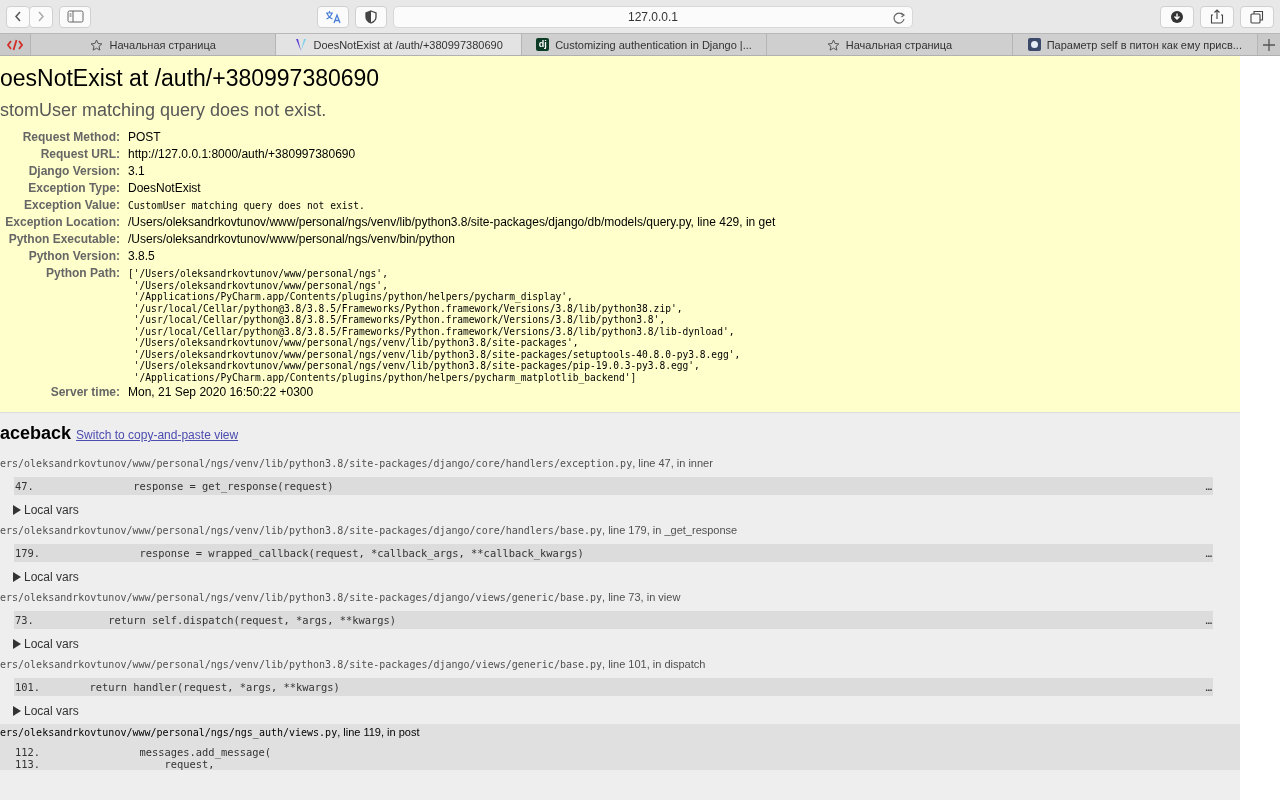 The width and height of the screenshot is (1280, 800). Describe the element at coordinates (64, 188) in the screenshot. I see `field-label: Exception Type:` at that location.